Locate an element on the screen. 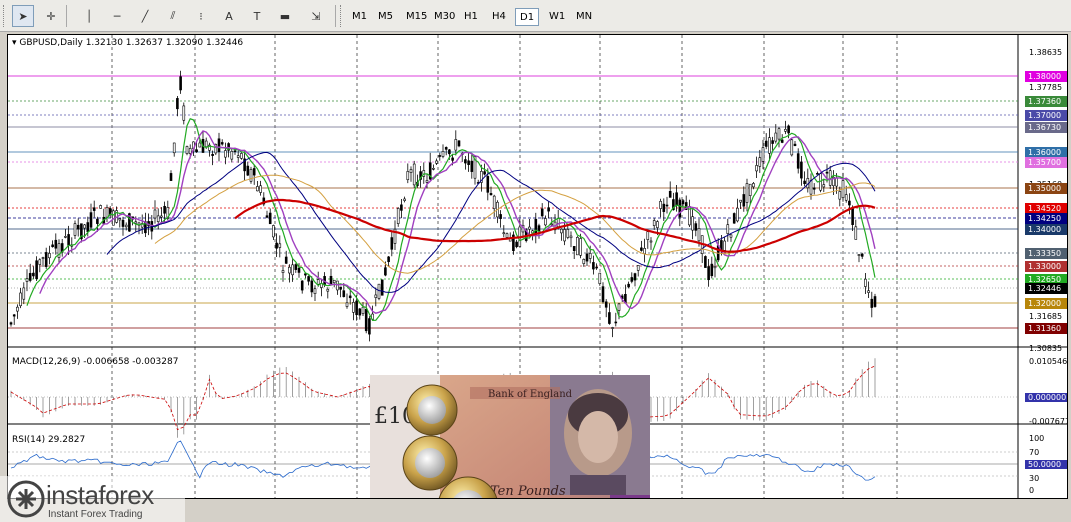 The width and height of the screenshot is (1071, 522). price-level-tag: 1.32446 is located at coordinates (1046, 288).